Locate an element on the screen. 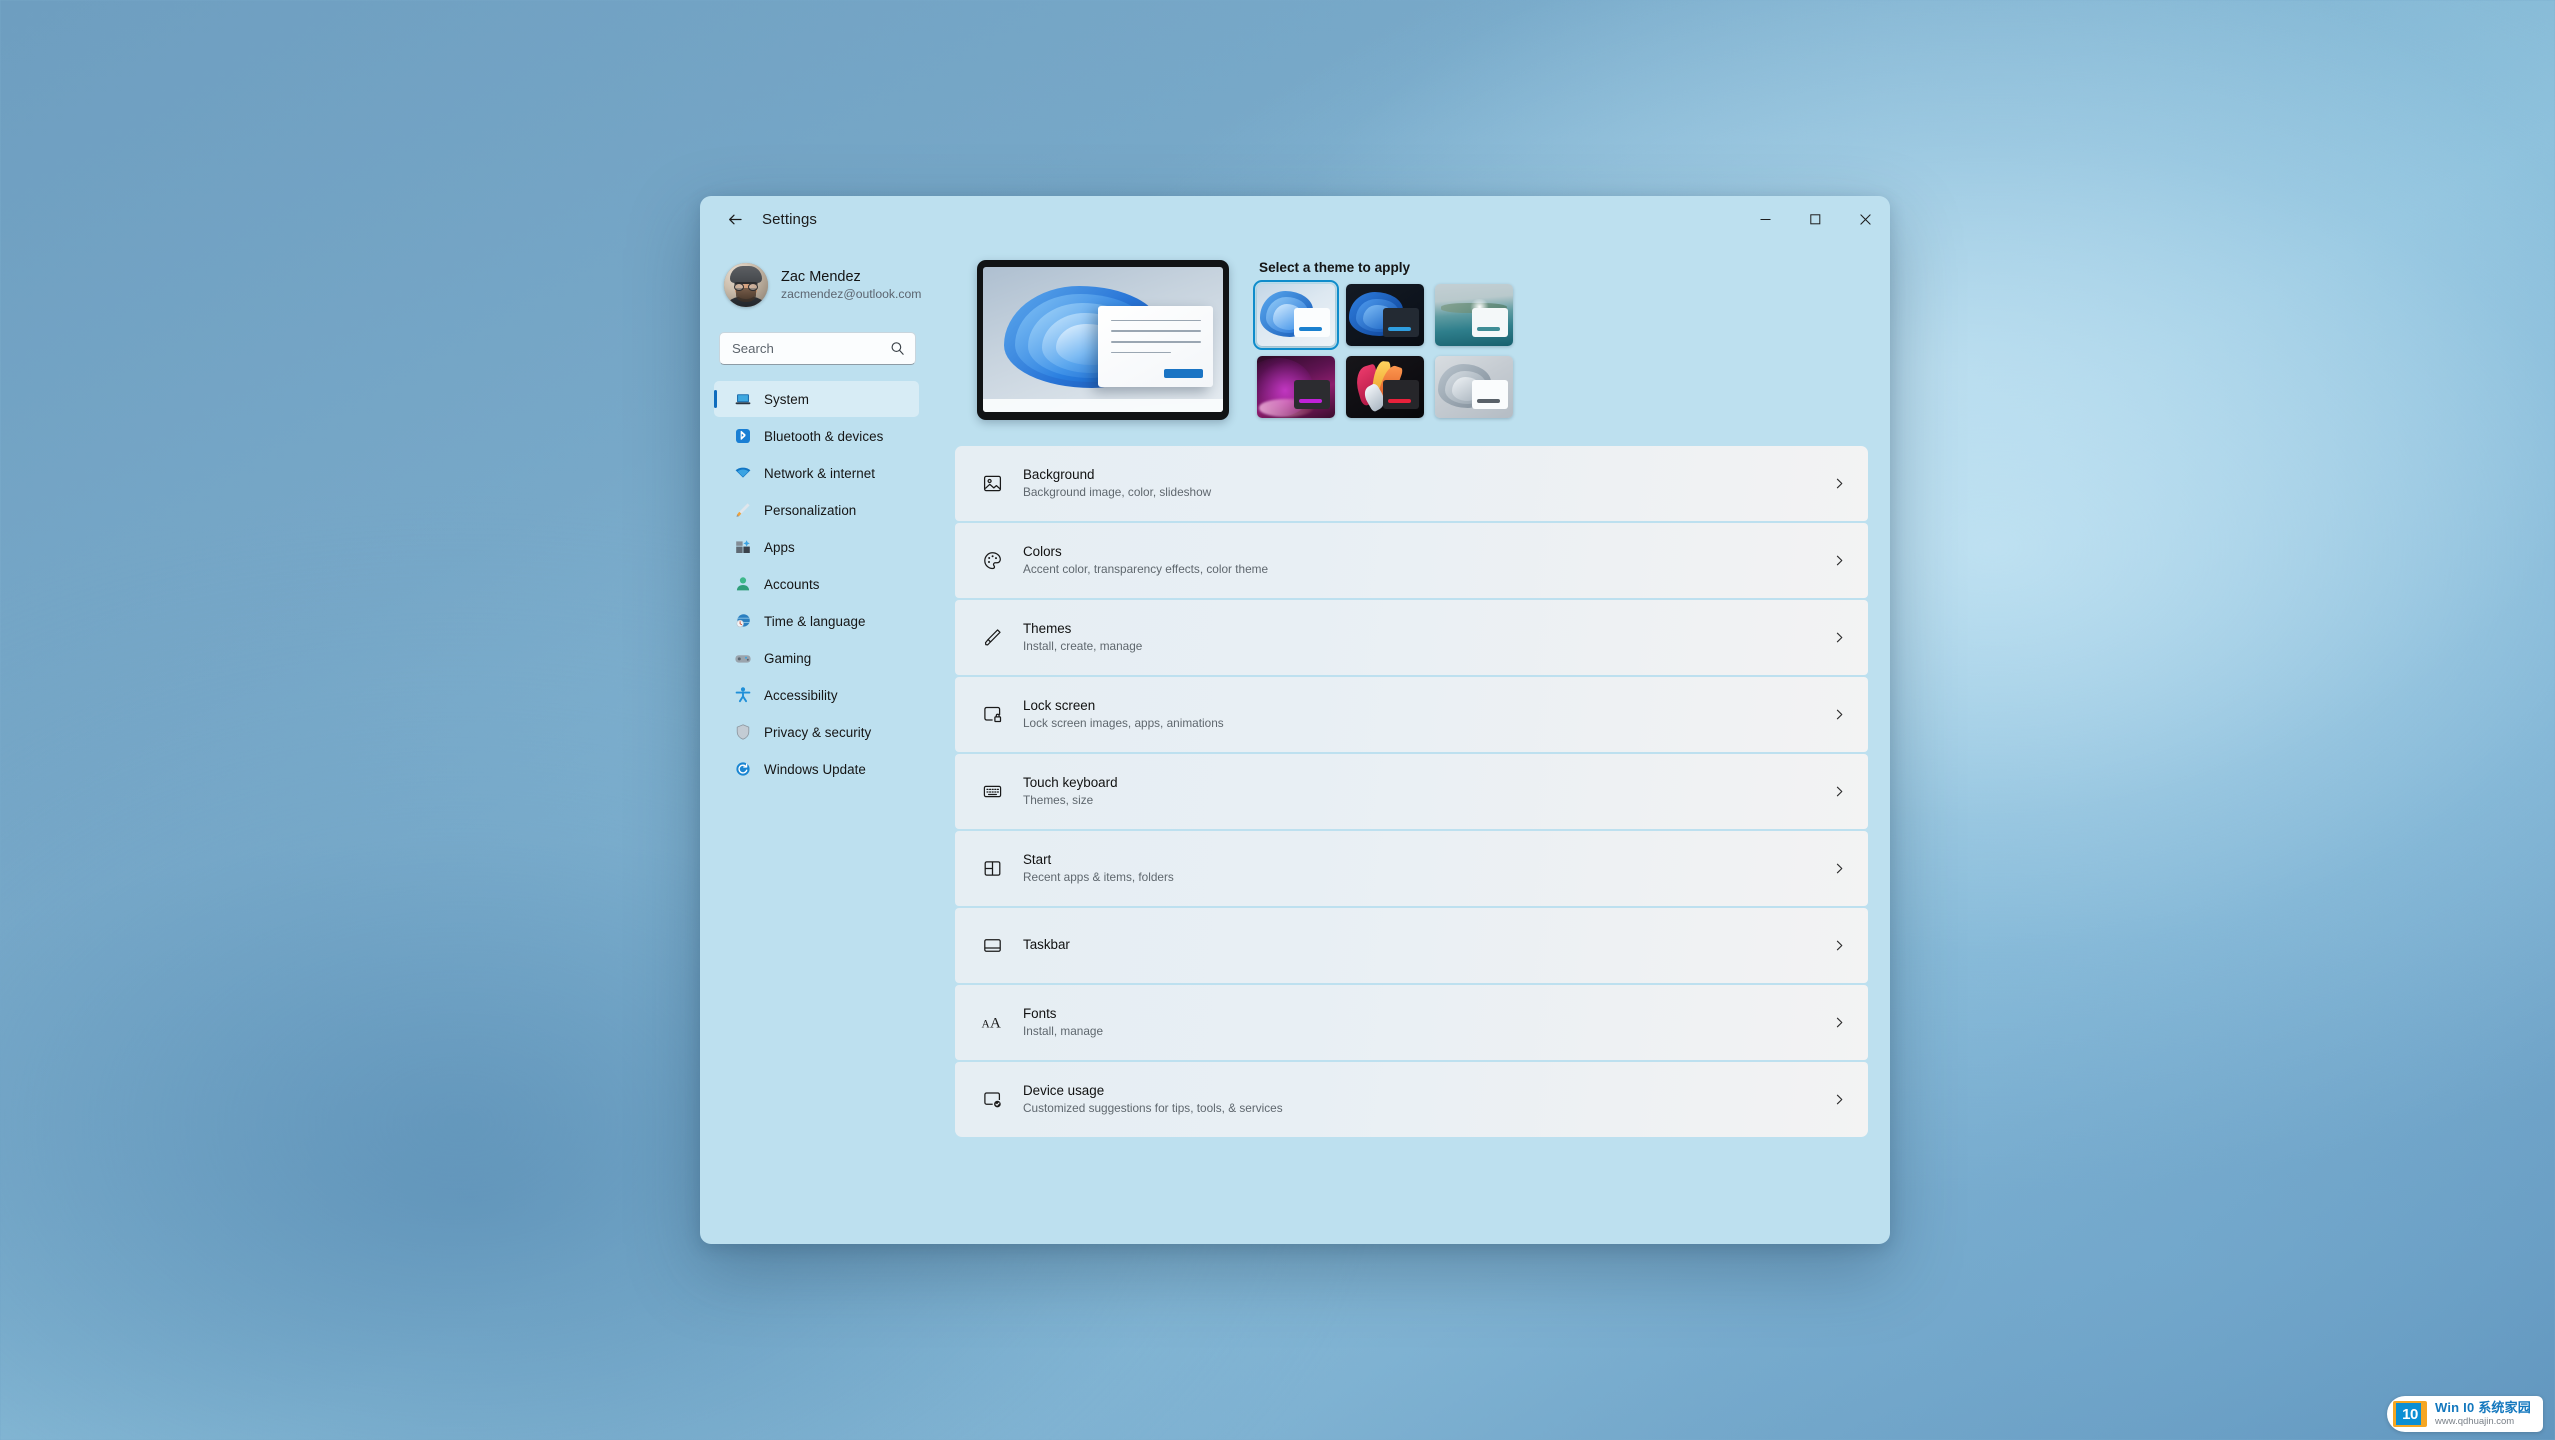 The image size is (2555, 1440). row-title: Colors is located at coordinates (1042, 551).